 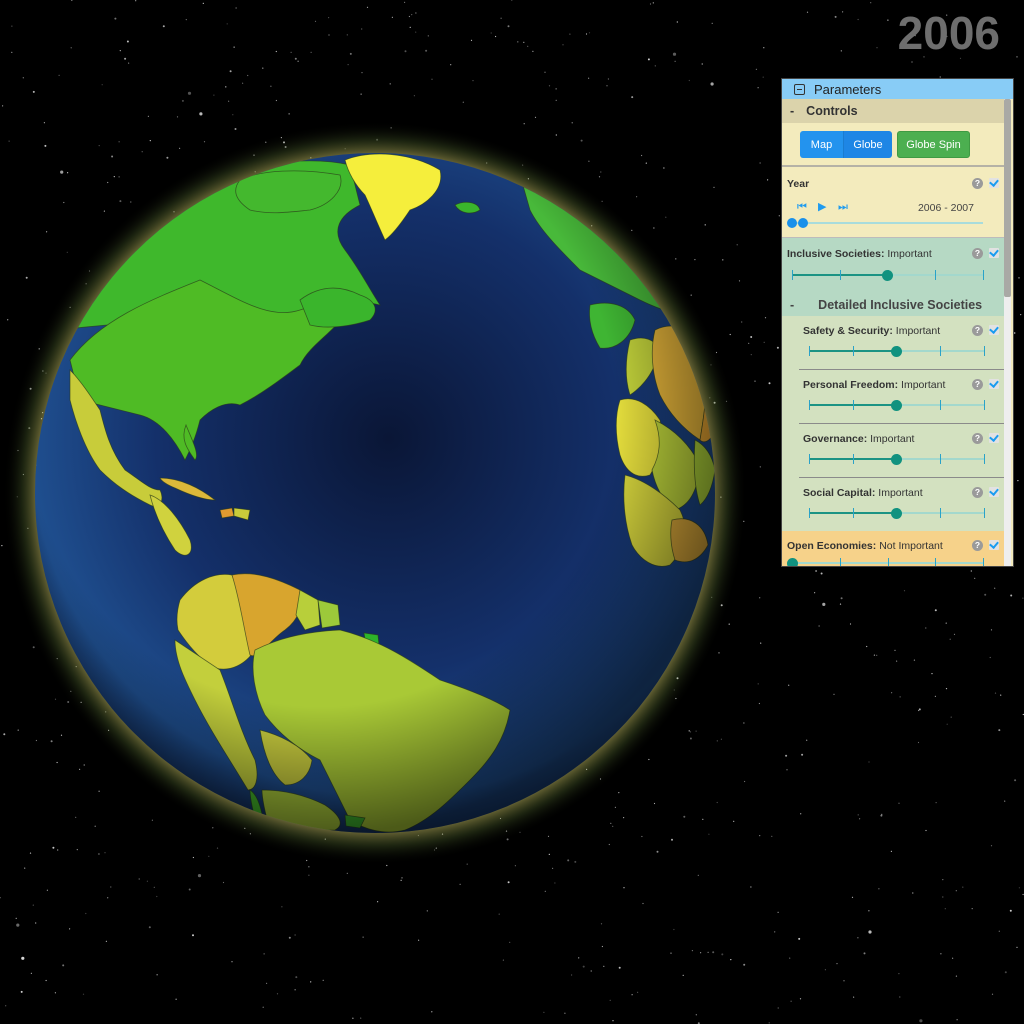 What do you see at coordinates (798, 184) in the screenshot?
I see `year-label: Year` at bounding box center [798, 184].